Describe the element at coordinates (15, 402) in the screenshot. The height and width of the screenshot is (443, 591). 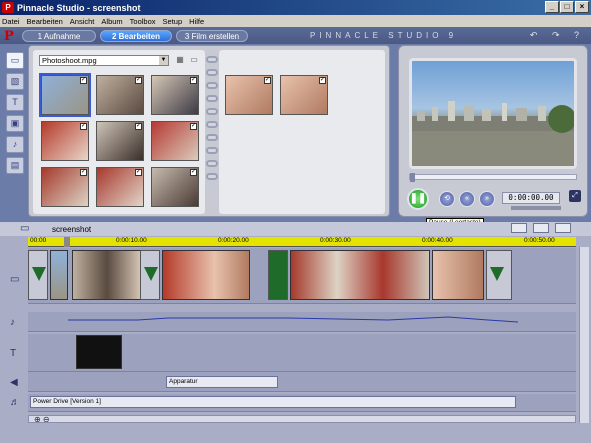
I see `music-track-icon: ♬` at that location.